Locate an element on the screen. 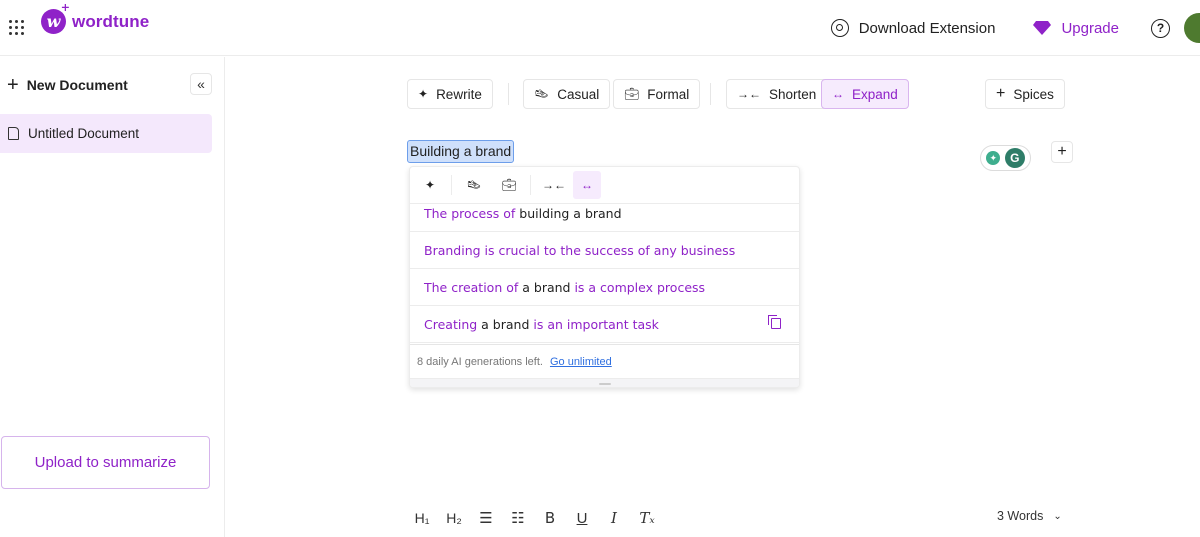 The height and width of the screenshot is (537, 1200). changed-text: is a complex process is located at coordinates (638, 287).